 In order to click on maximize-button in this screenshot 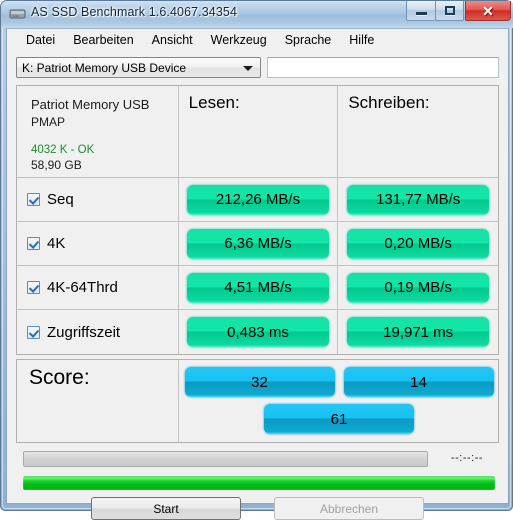, I will do `click(449, 11)`.